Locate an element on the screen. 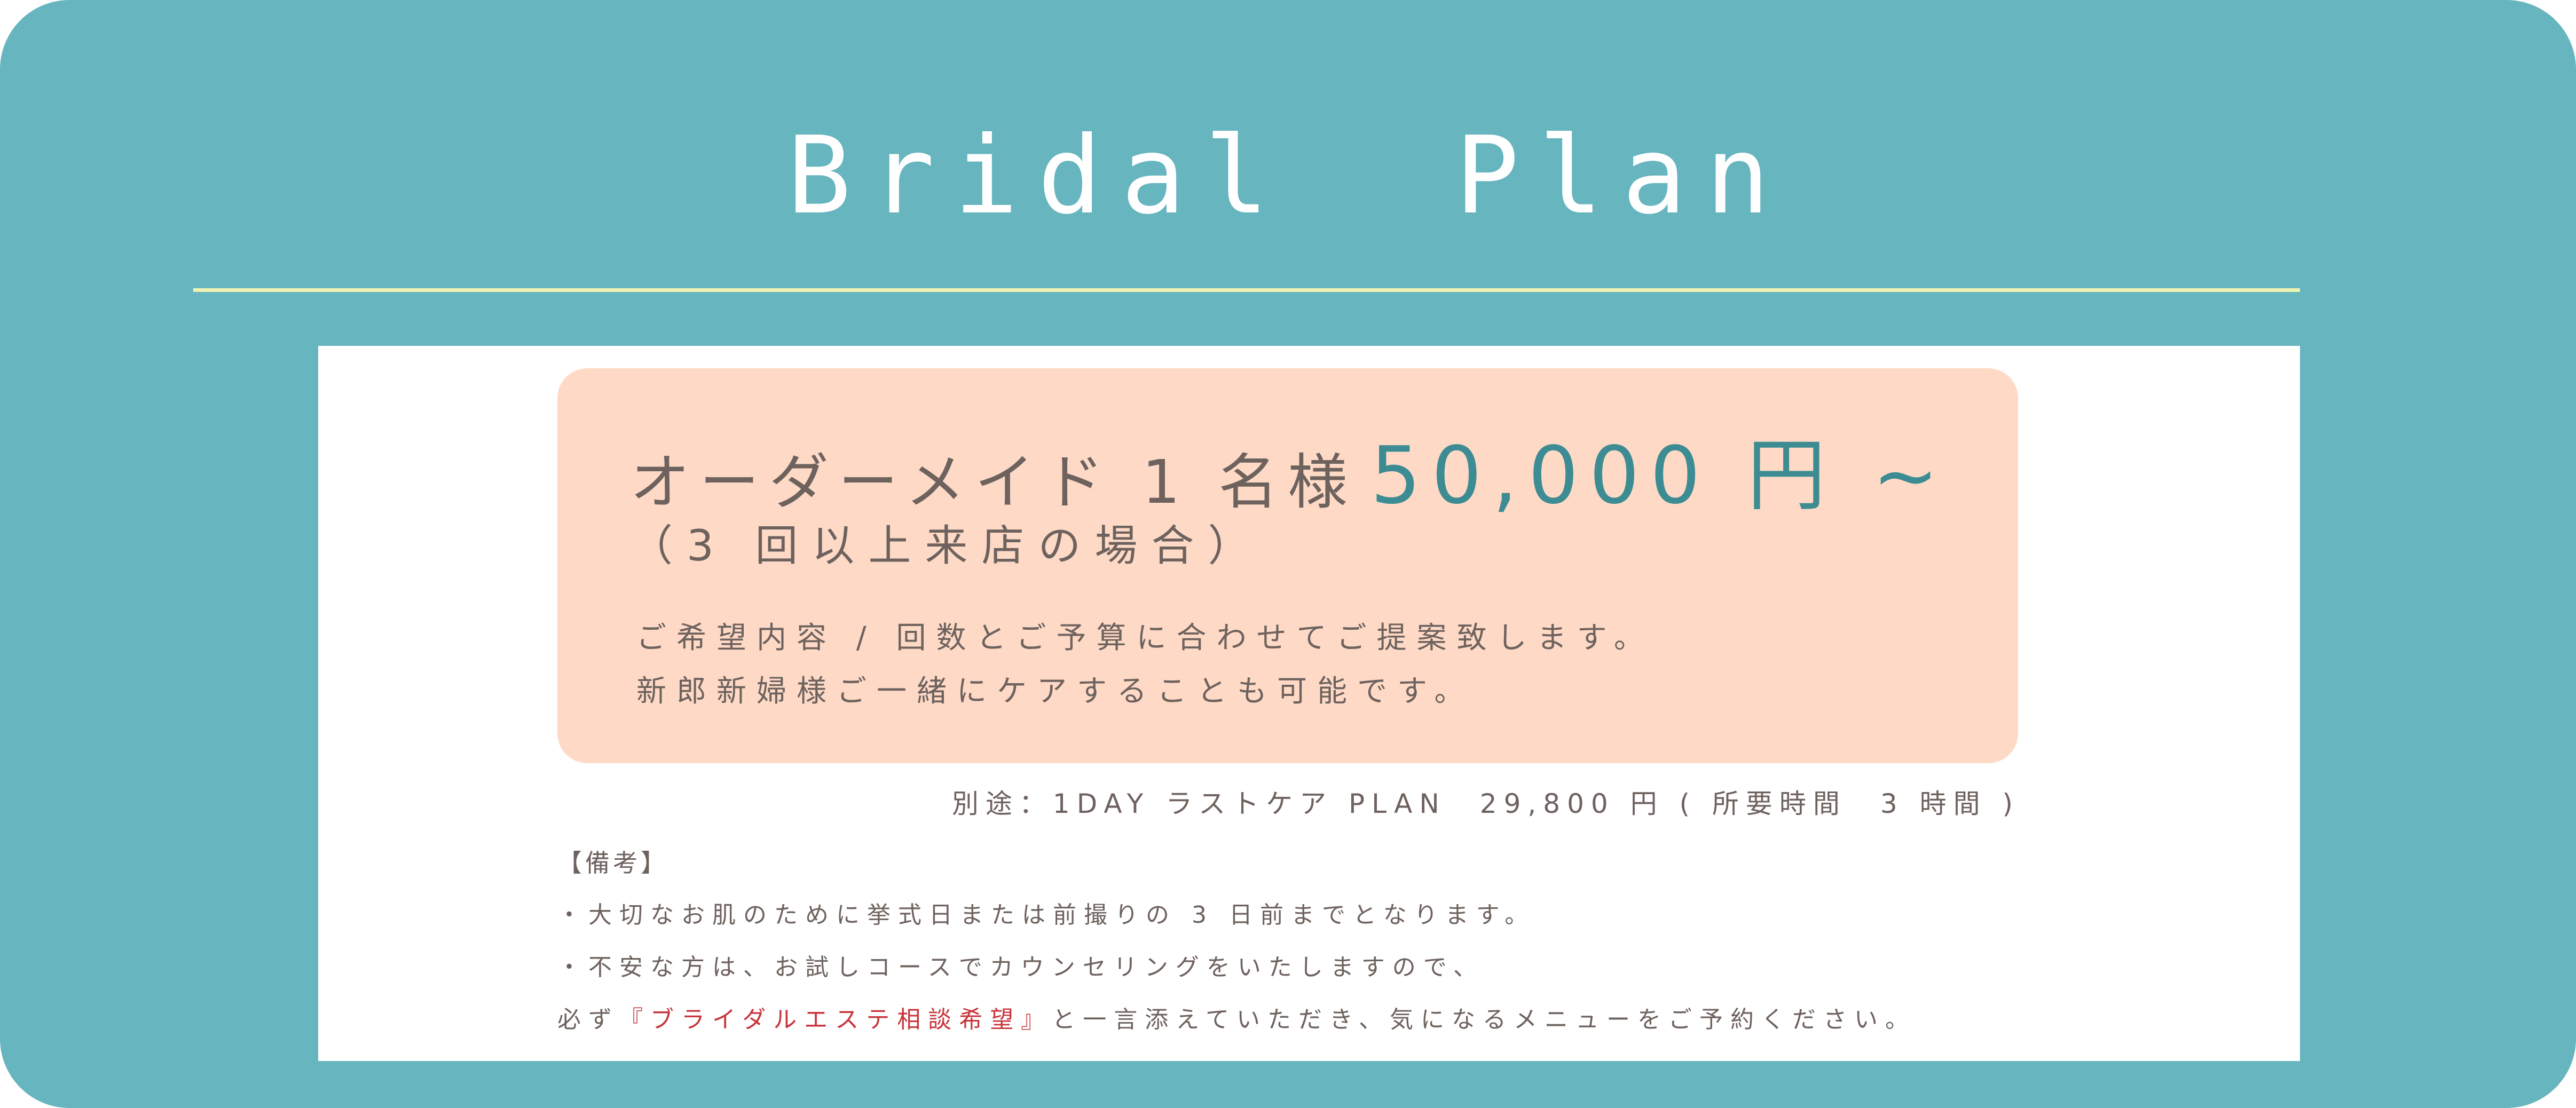  consultation-request-highlight: 『ブライダルエステ相談希望』 is located at coordinates (835, 1019).